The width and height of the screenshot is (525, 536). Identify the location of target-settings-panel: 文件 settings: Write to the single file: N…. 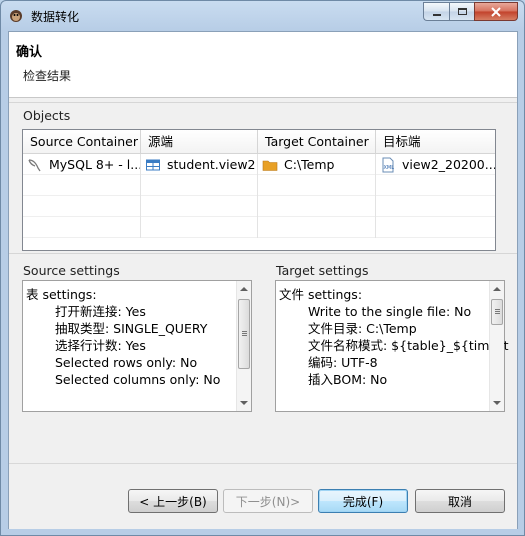
(392, 346).